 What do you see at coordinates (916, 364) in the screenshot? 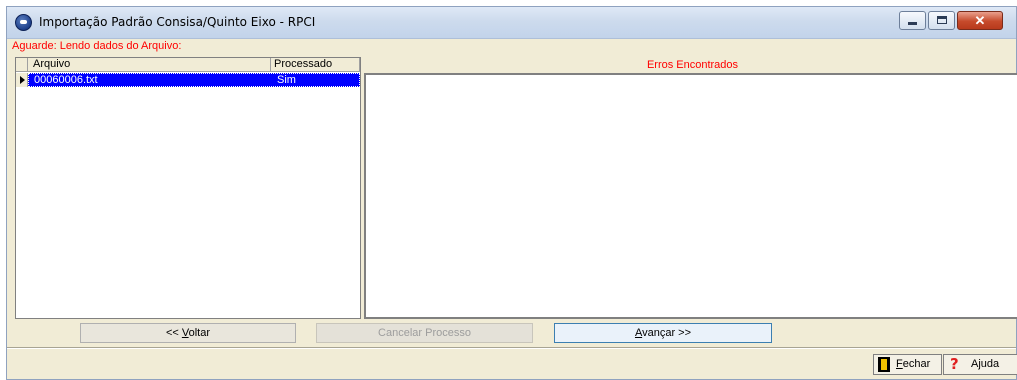
I see `close-window-rest: echar` at bounding box center [916, 364].